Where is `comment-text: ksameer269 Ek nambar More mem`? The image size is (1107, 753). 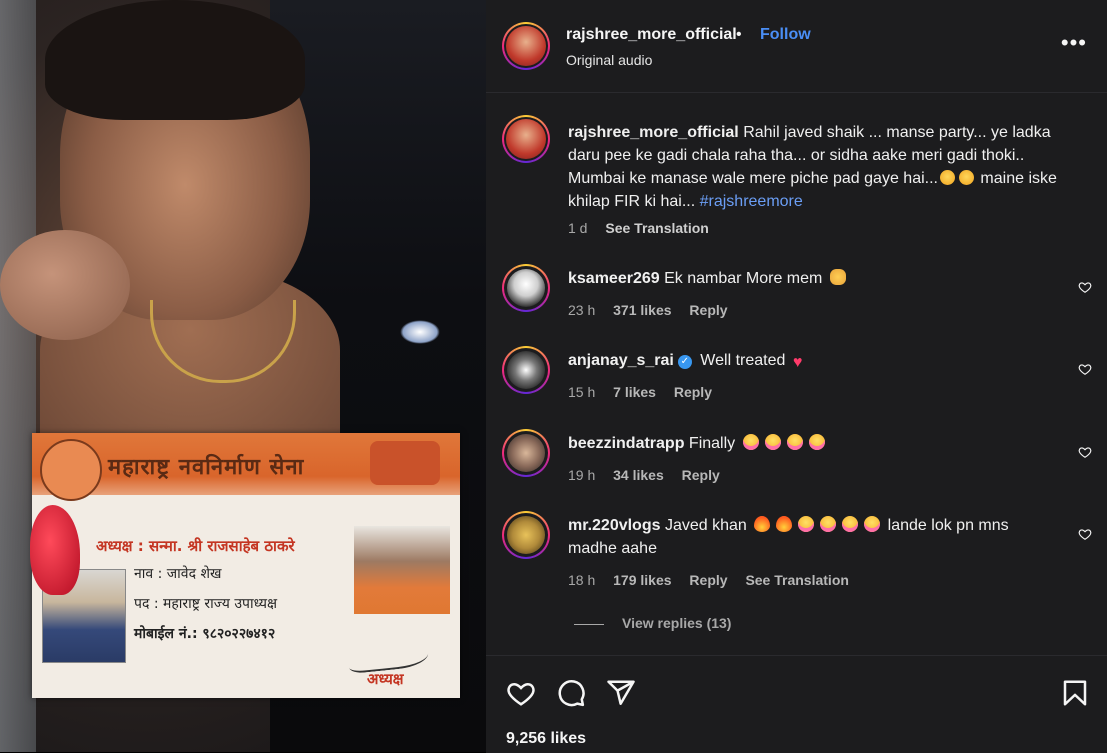
comment-text: ksameer269 Ek nambar More mem is located at coordinates (808, 278).